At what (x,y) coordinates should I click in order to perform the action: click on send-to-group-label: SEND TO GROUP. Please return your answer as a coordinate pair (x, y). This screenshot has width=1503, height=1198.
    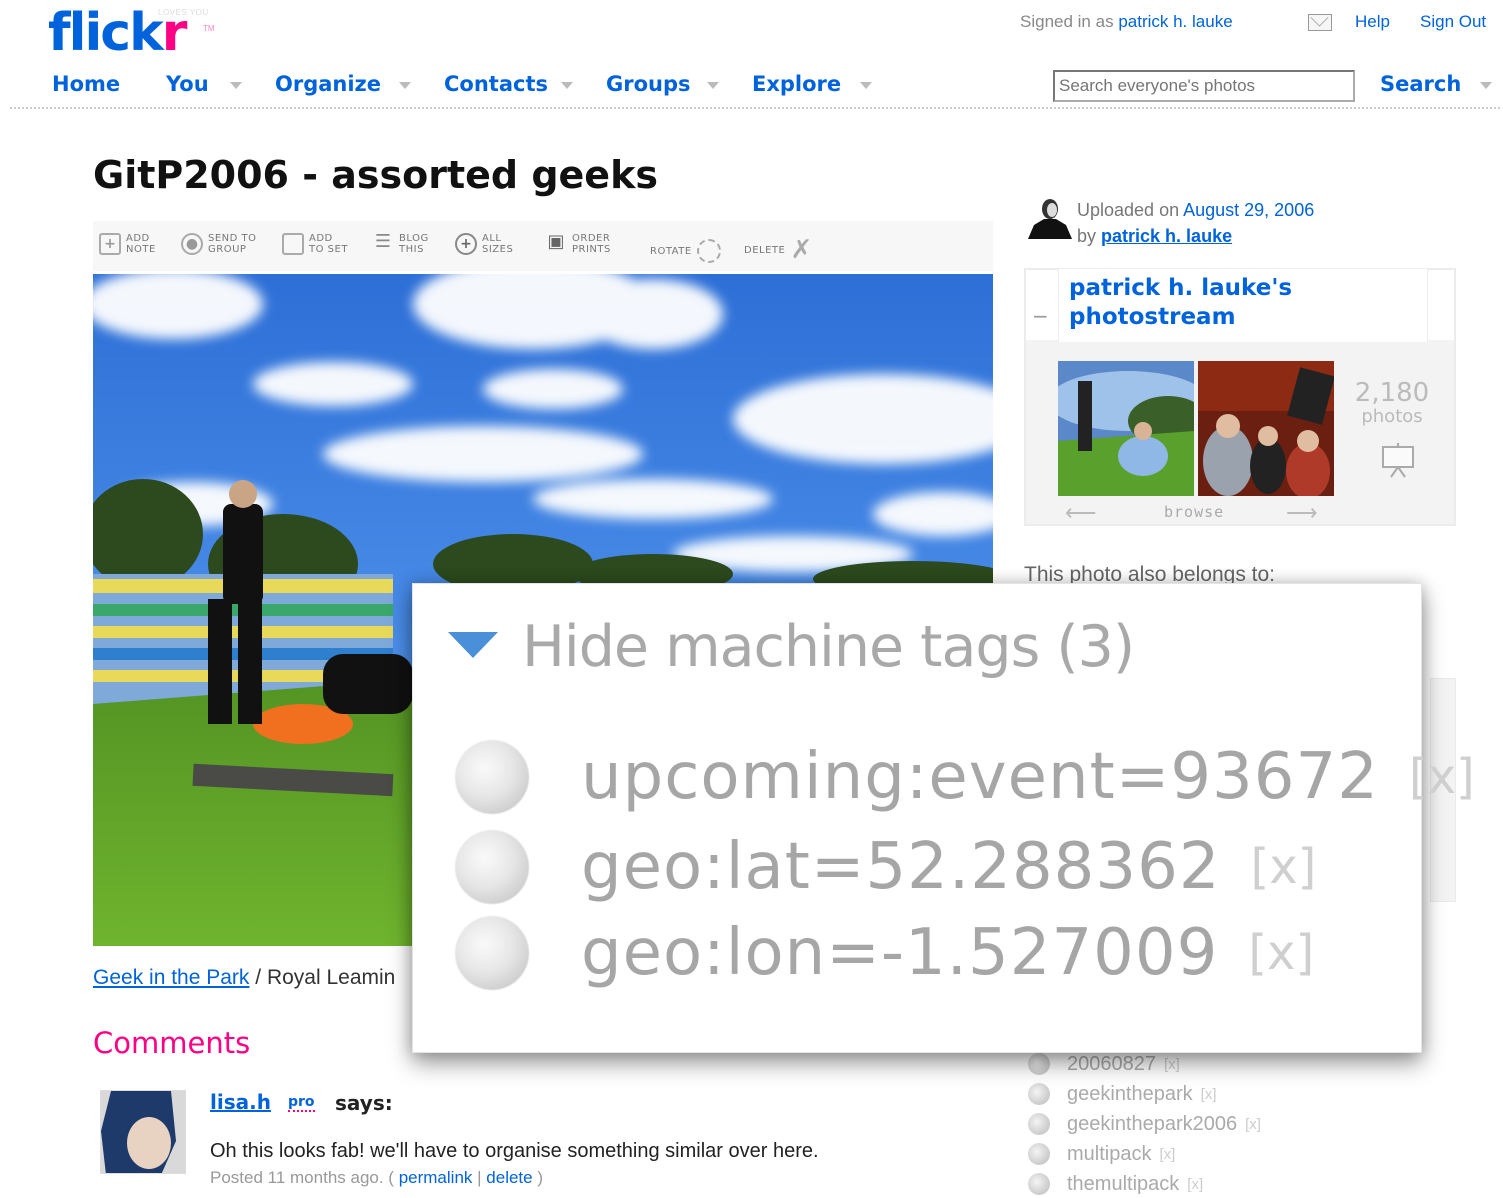
    Looking at the image, I should click on (232, 244).